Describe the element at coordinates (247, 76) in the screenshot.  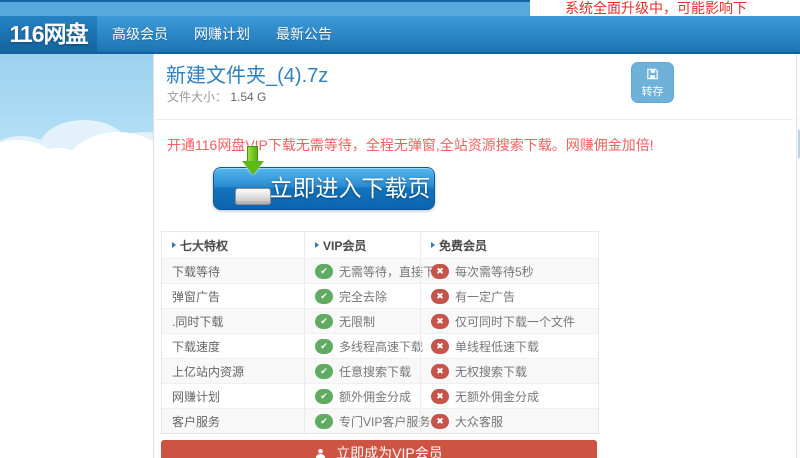
I see `file-title: 新建文件夹_(4).7z` at that location.